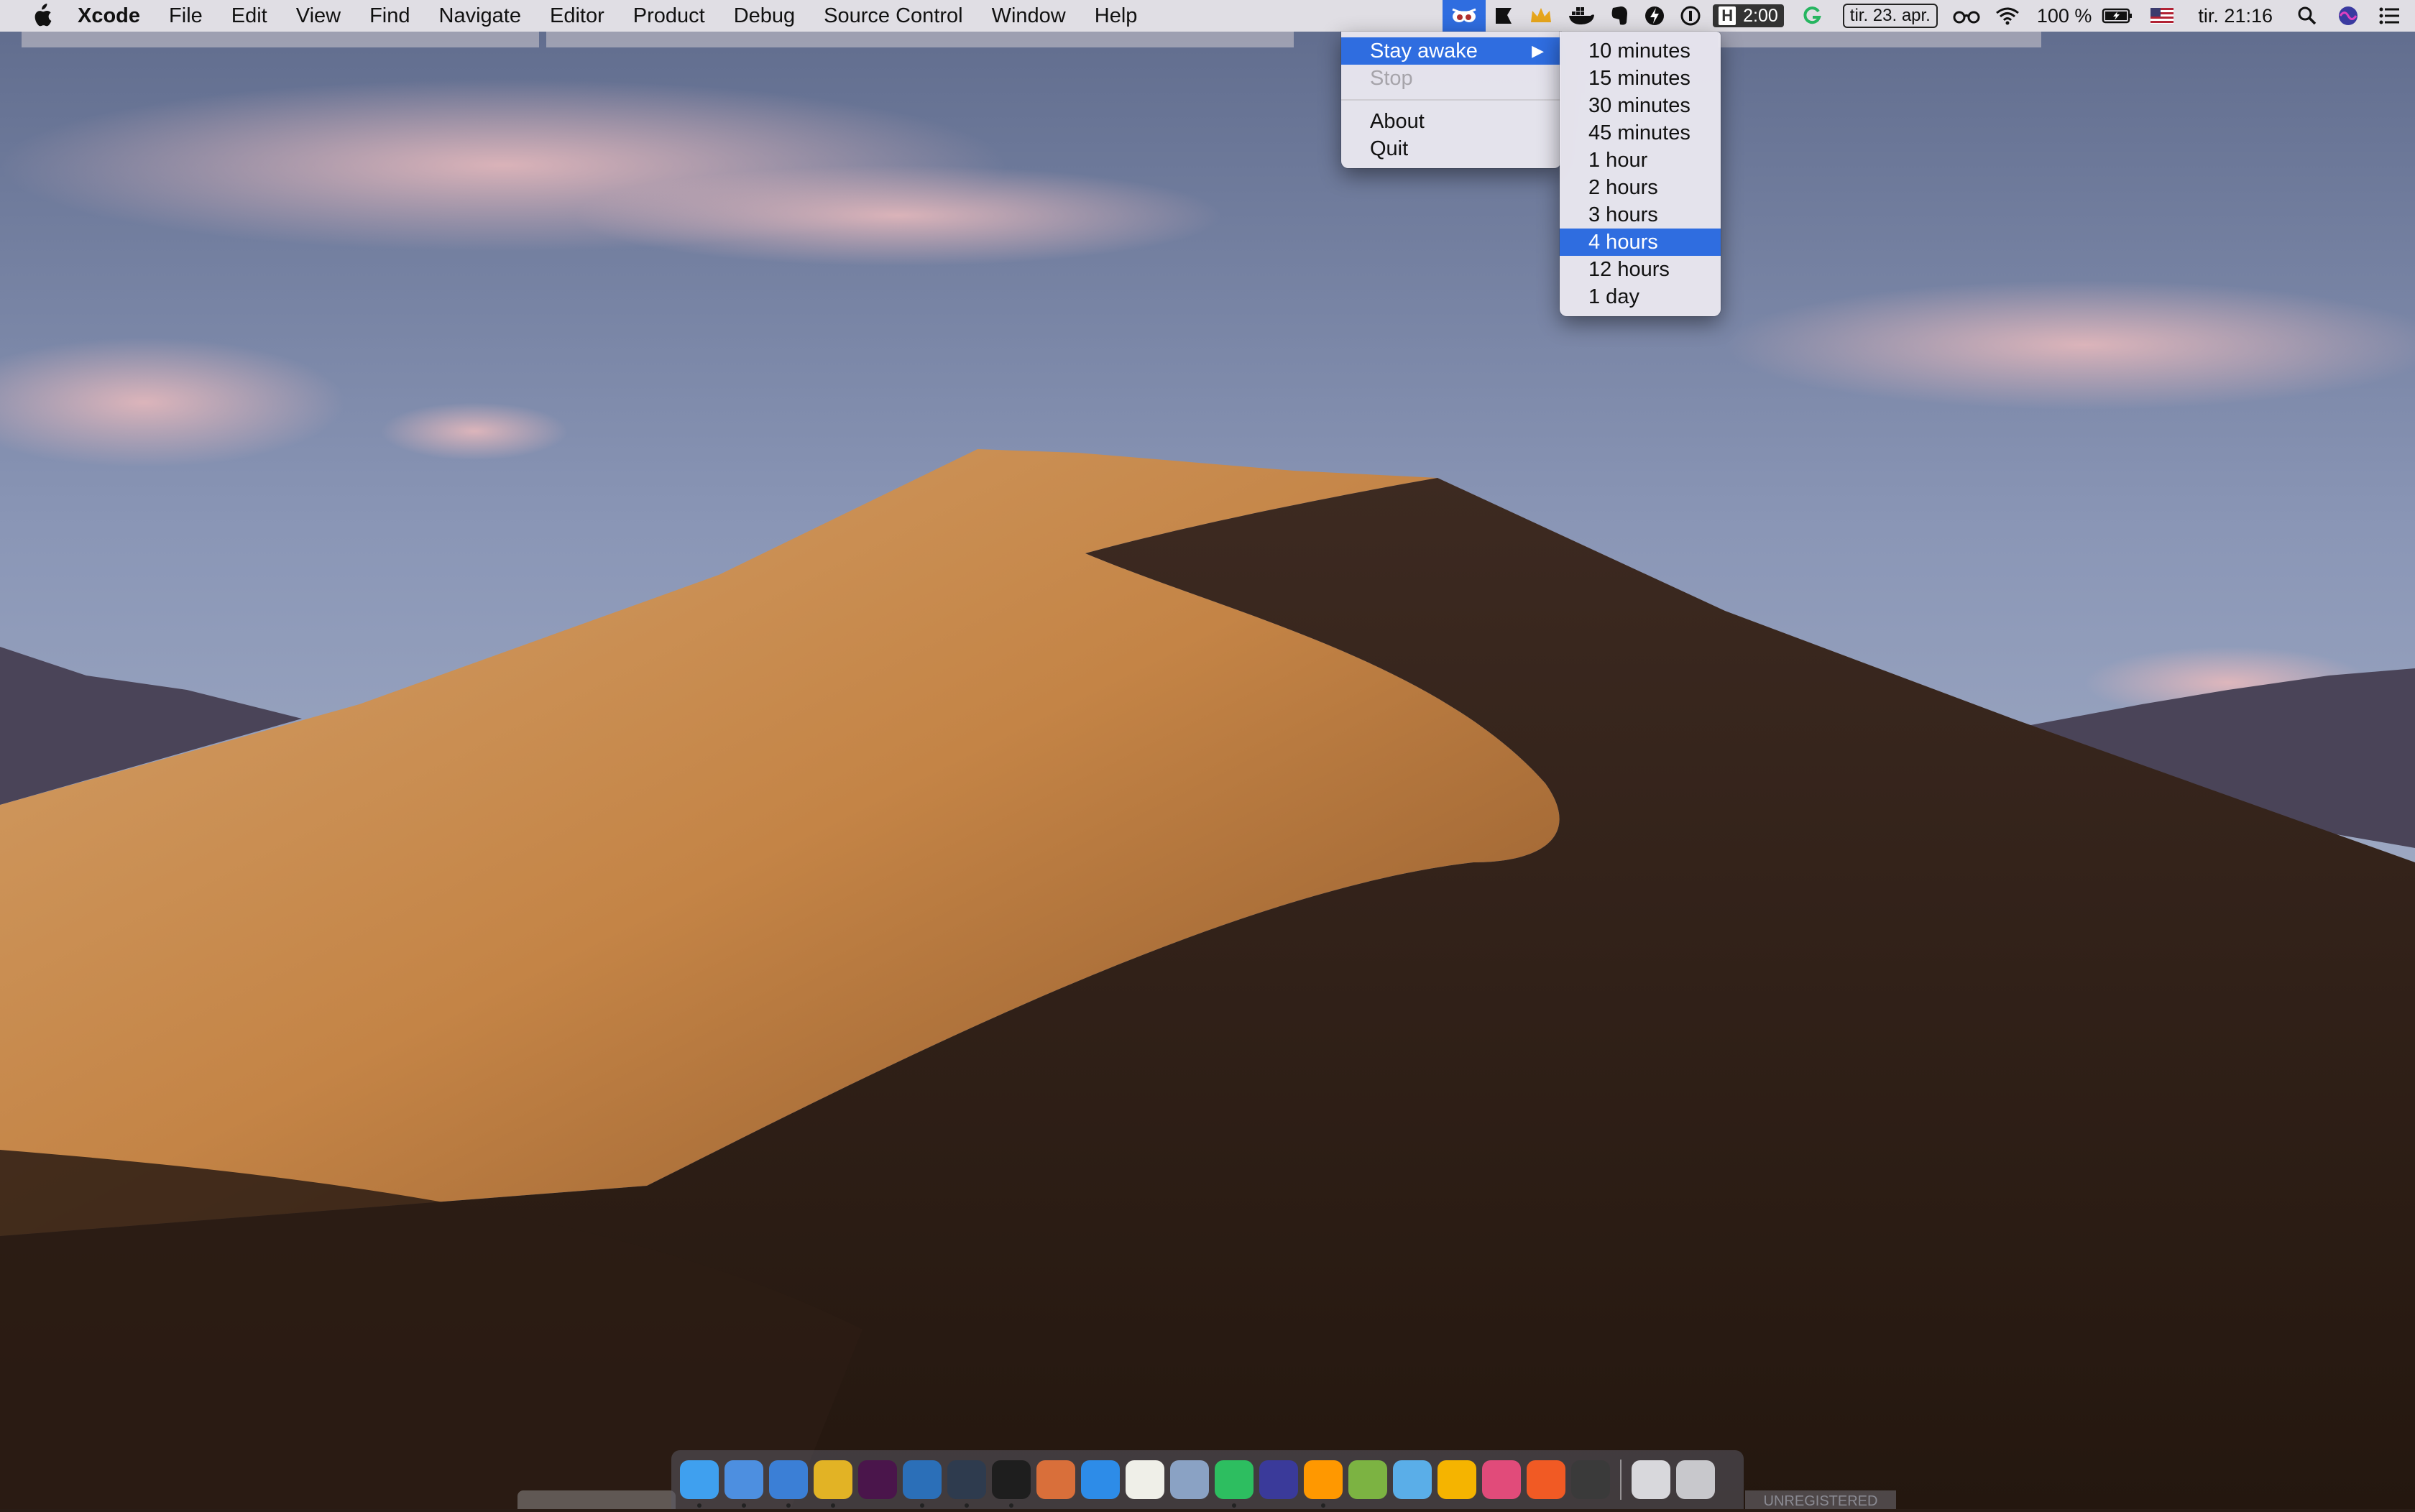  I want to click on clock: tir. 21:16, so click(2235, 16).